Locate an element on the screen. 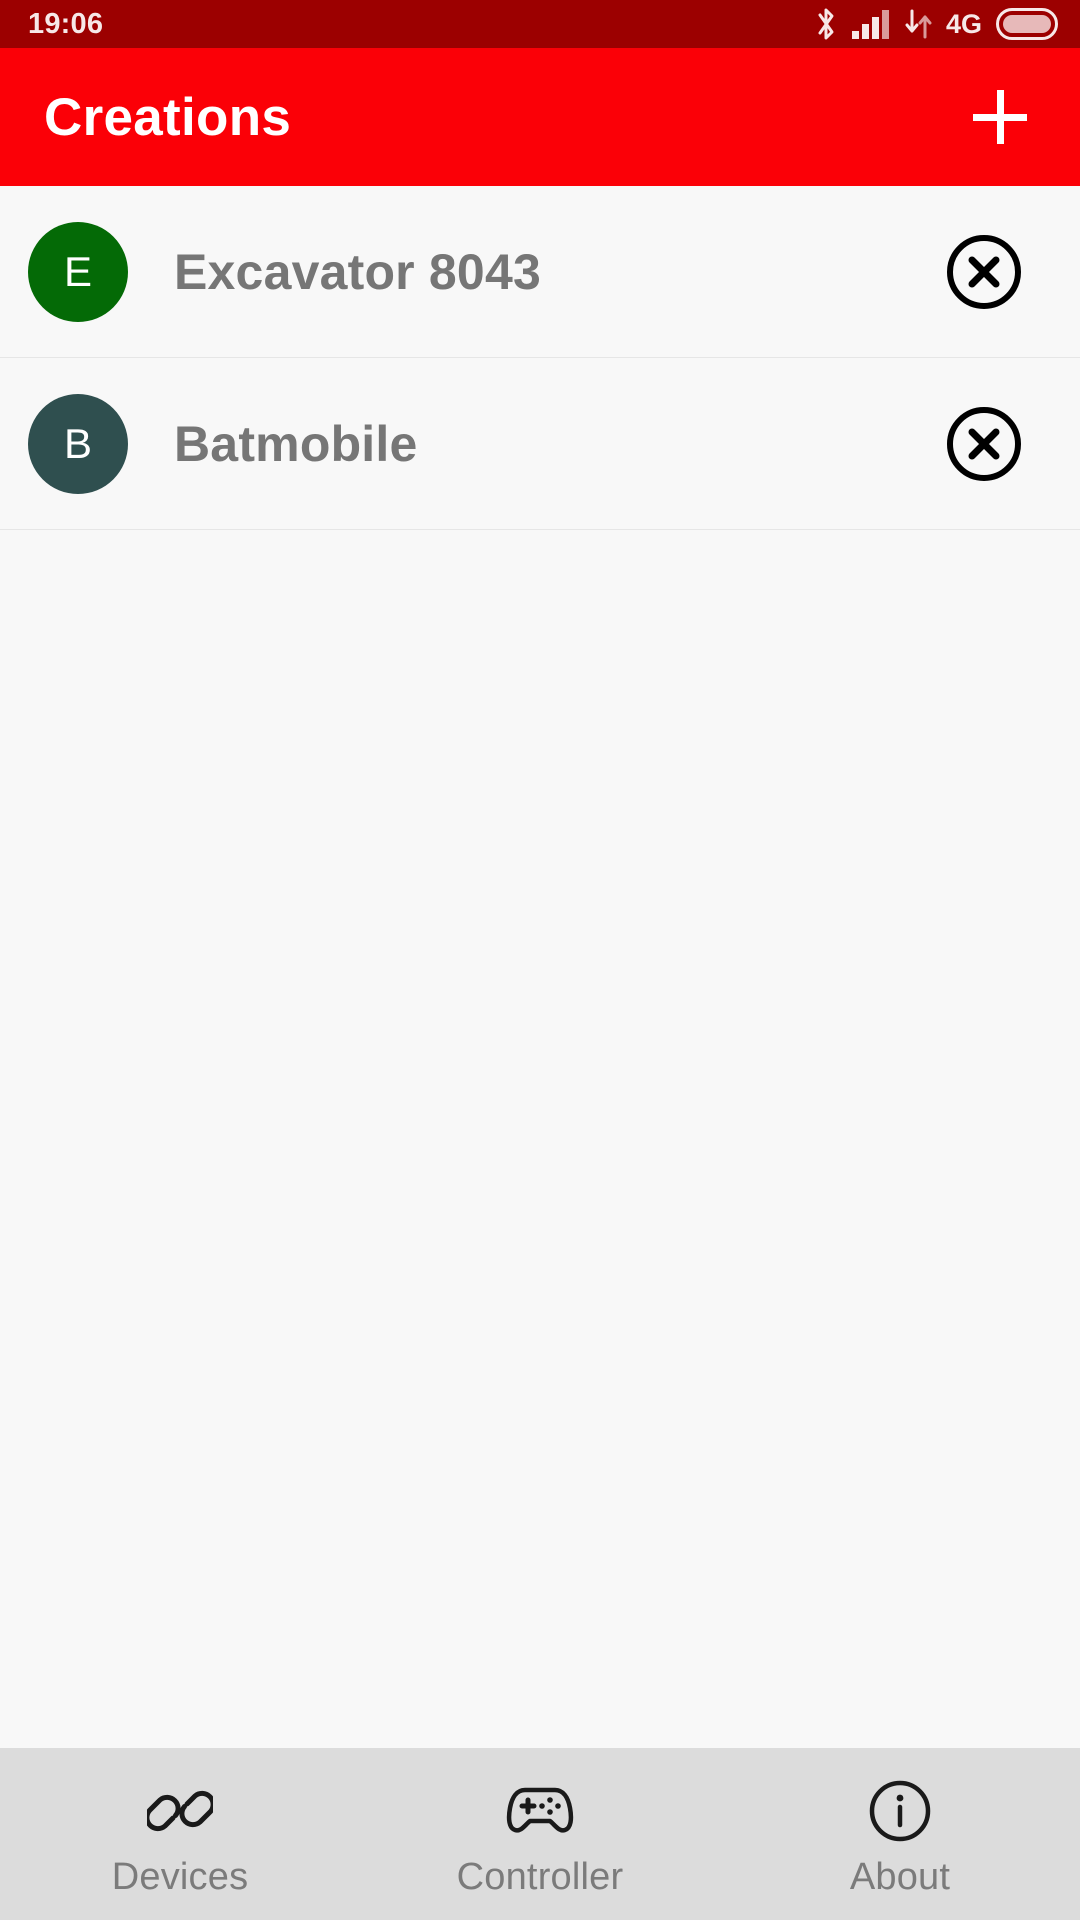 The height and width of the screenshot is (1920, 1080). status-bar: 19:06 4G is located at coordinates (540, 24).